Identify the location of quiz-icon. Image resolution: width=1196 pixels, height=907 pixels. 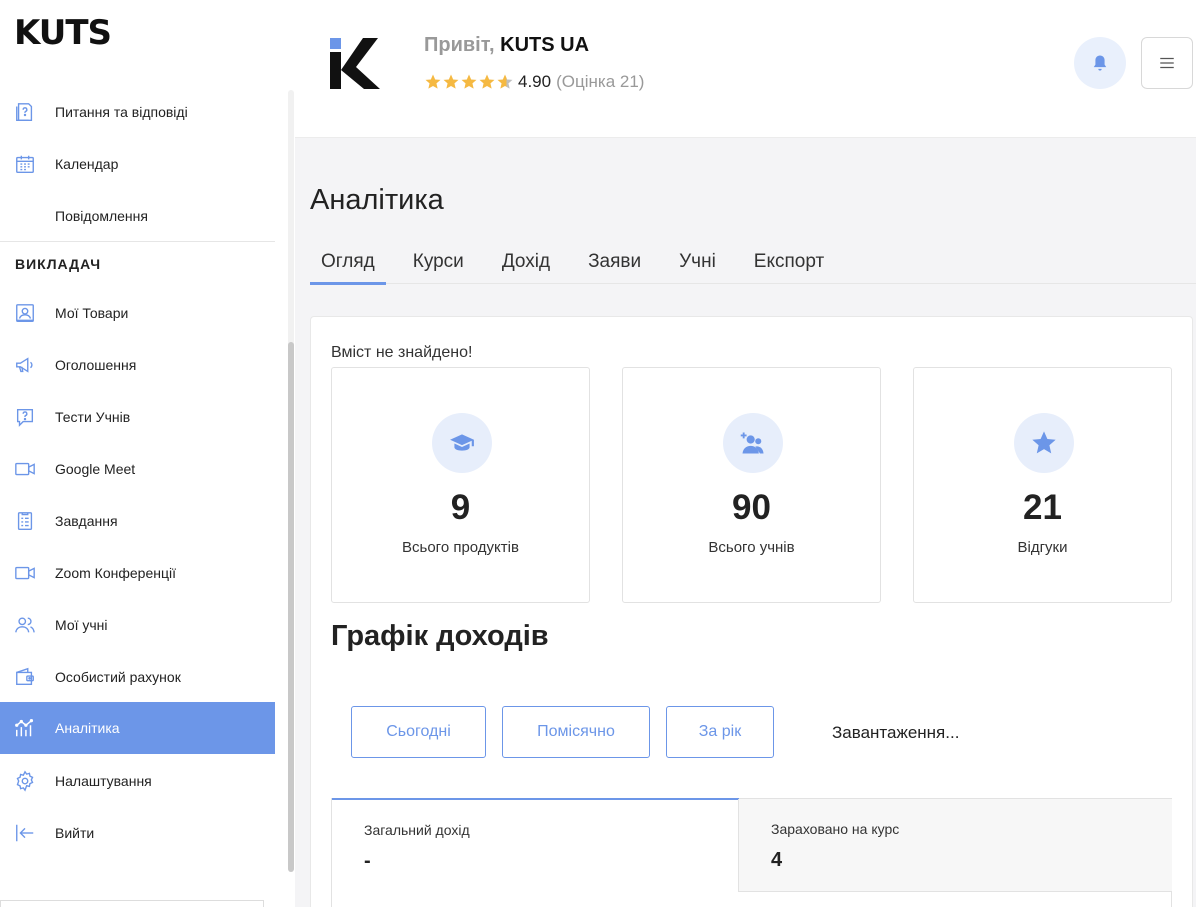
(25, 417).